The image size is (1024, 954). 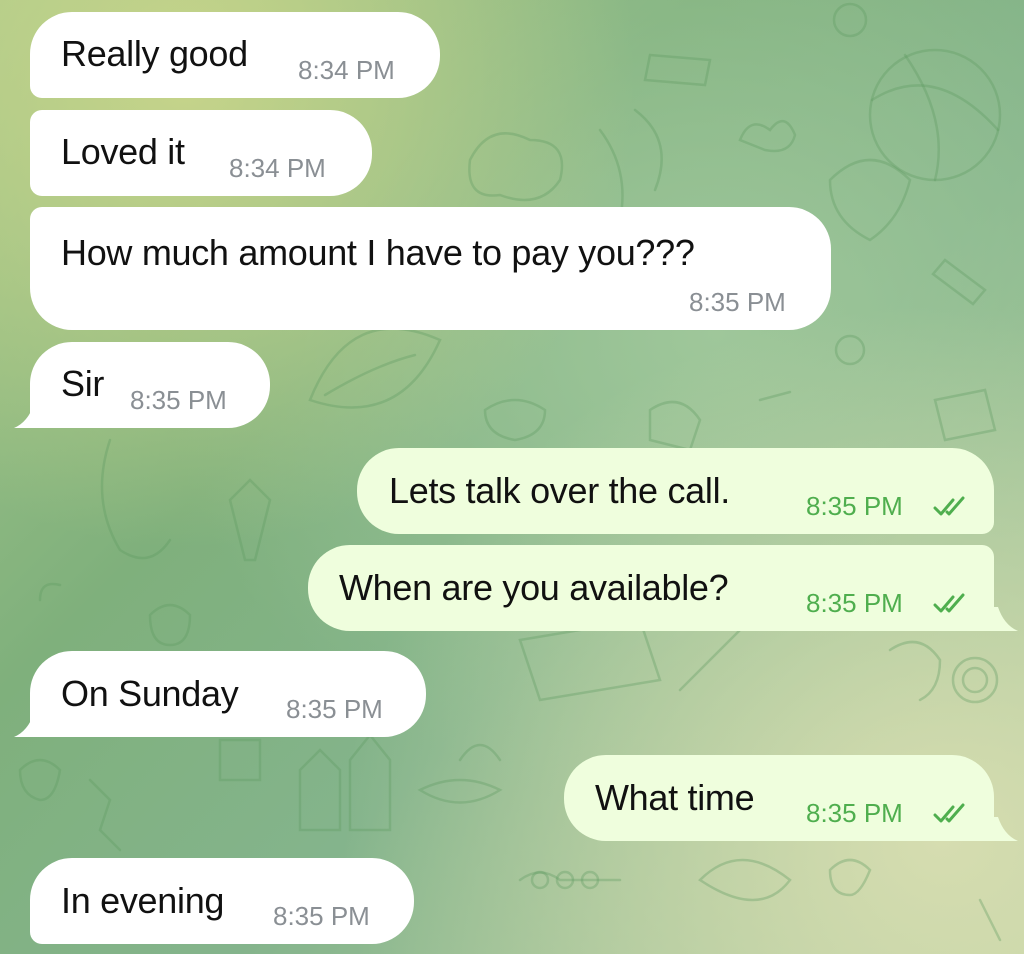 What do you see at coordinates (150, 693) in the screenshot?
I see `message-text: On Sunday` at bounding box center [150, 693].